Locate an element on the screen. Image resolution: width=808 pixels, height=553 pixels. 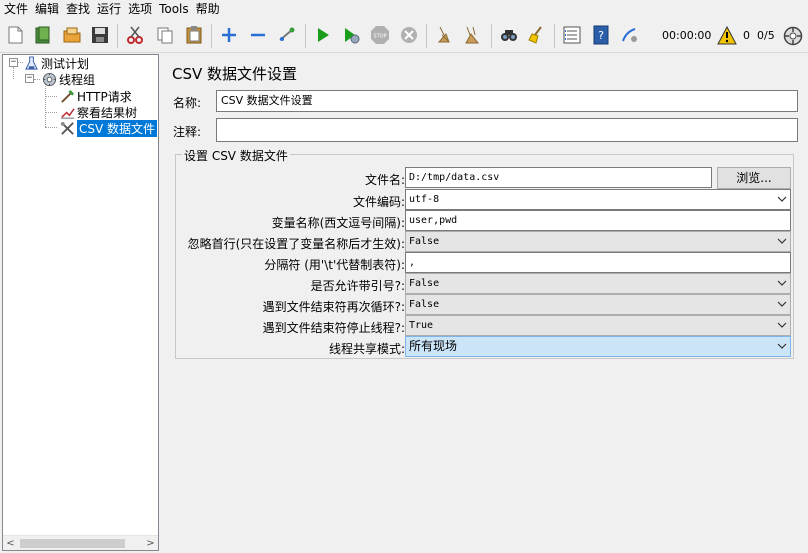
tree-node-label-selected: CSV 数据文件 is located at coordinates (117, 128).